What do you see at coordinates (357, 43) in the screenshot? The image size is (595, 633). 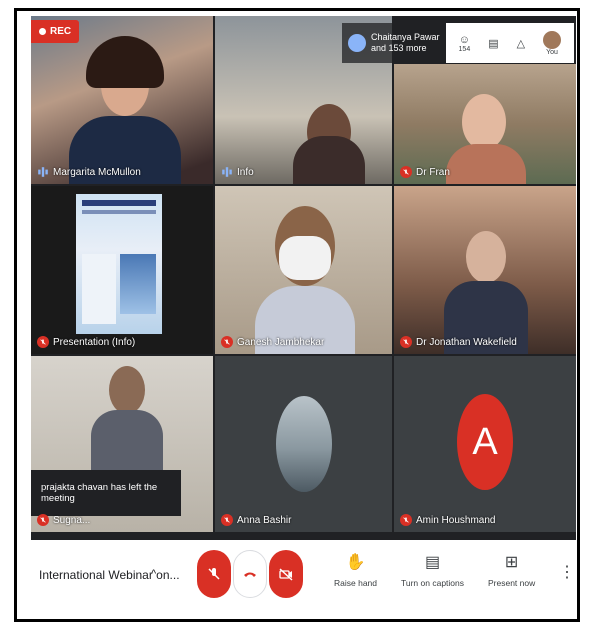 I see `participant-avatar` at bounding box center [357, 43].